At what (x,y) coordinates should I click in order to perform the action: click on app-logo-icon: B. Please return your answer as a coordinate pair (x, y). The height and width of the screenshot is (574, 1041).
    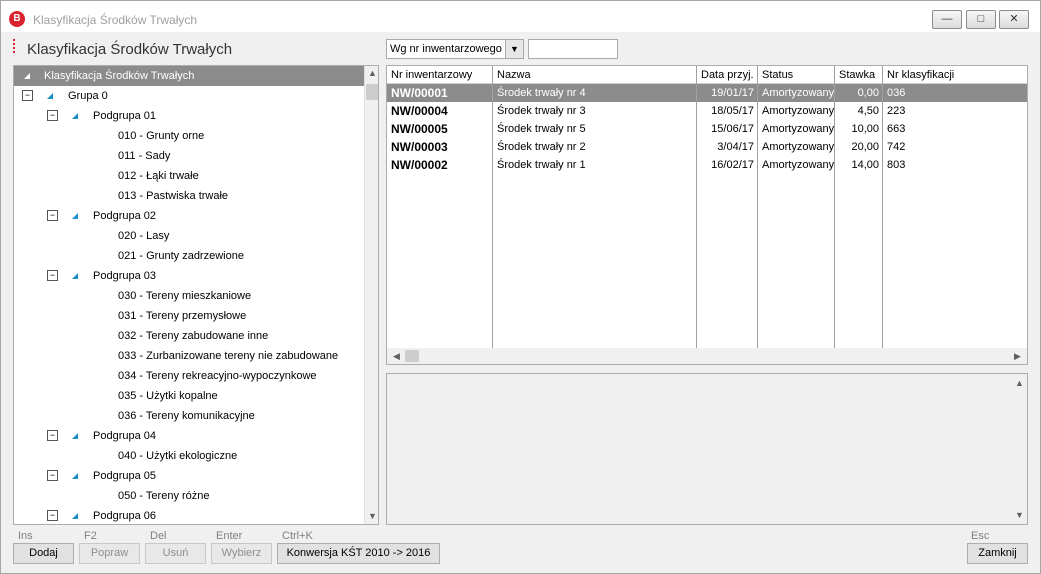
    Looking at the image, I should click on (17, 19).